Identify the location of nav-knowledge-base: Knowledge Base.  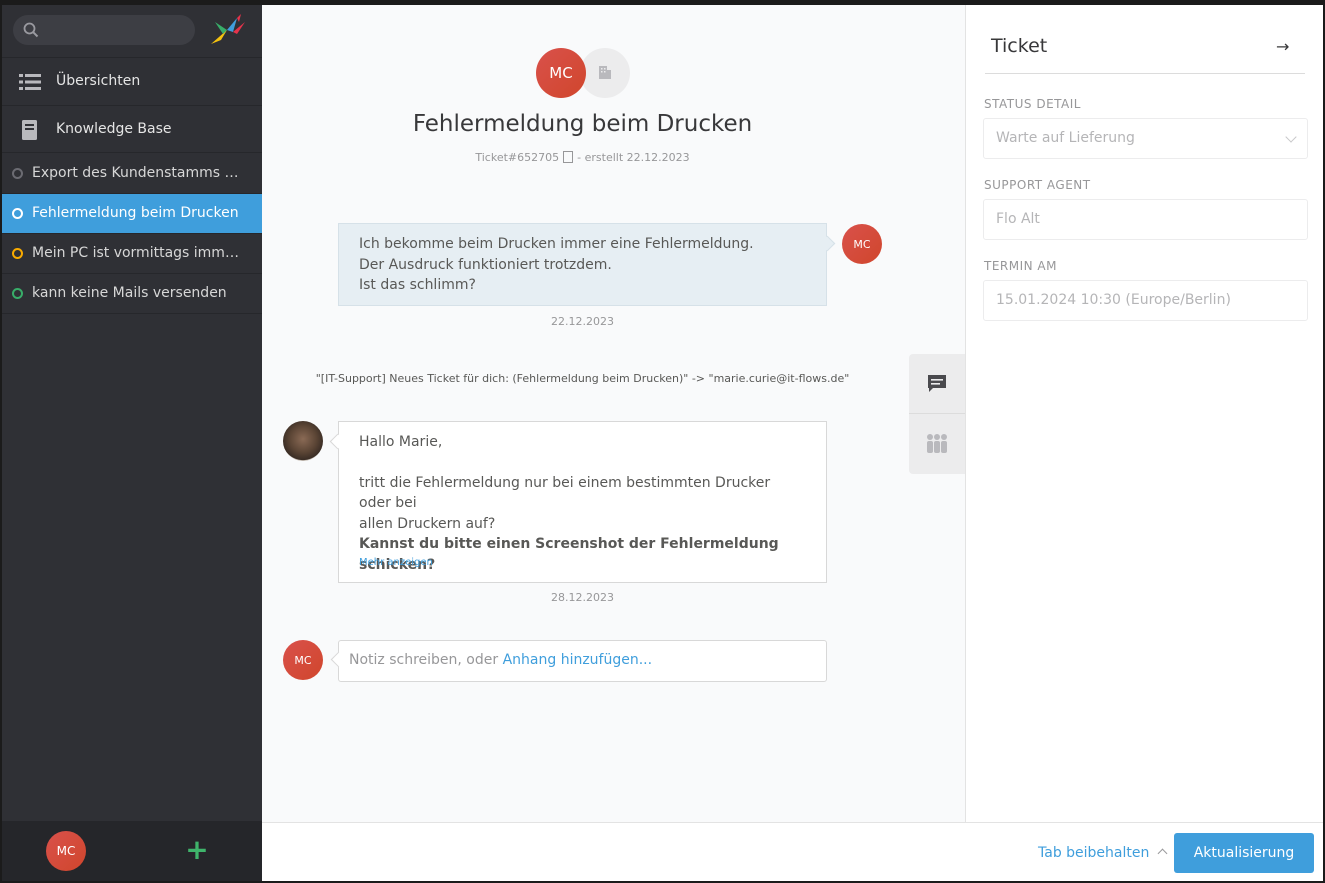
(132, 129).